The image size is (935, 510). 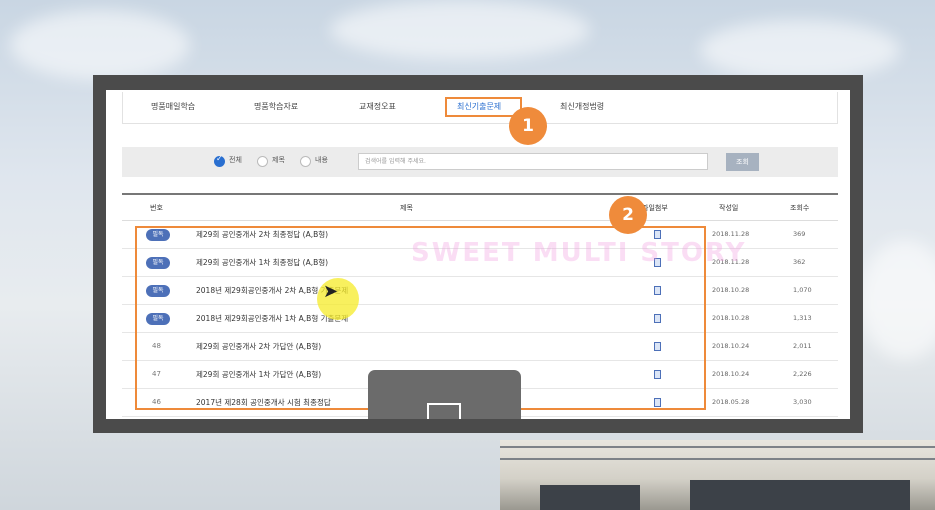 What do you see at coordinates (800, 208) in the screenshot?
I see `header-views: 조회수` at bounding box center [800, 208].